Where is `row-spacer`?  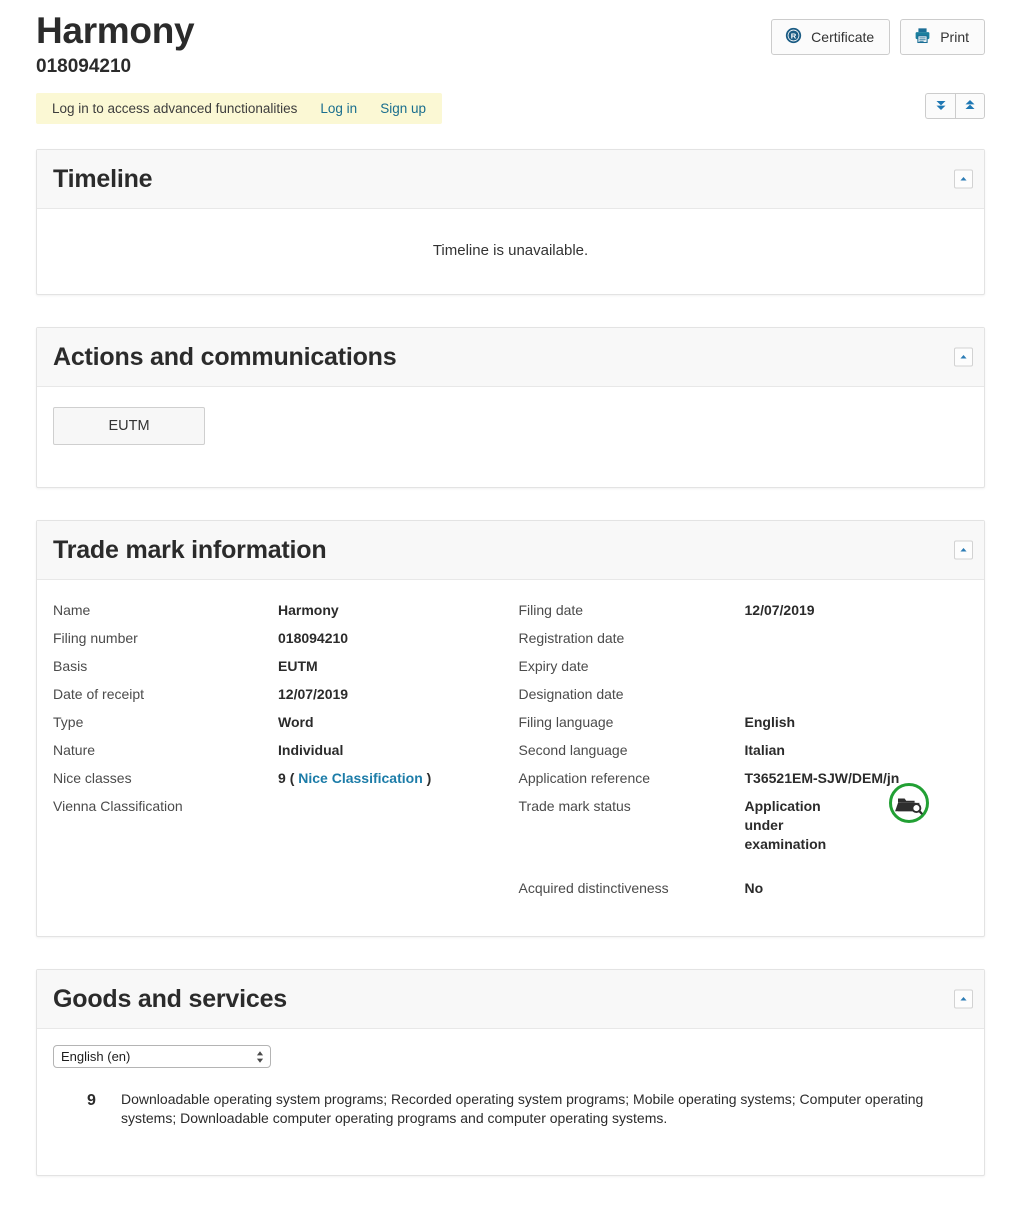 row-spacer is located at coordinates (739, 864).